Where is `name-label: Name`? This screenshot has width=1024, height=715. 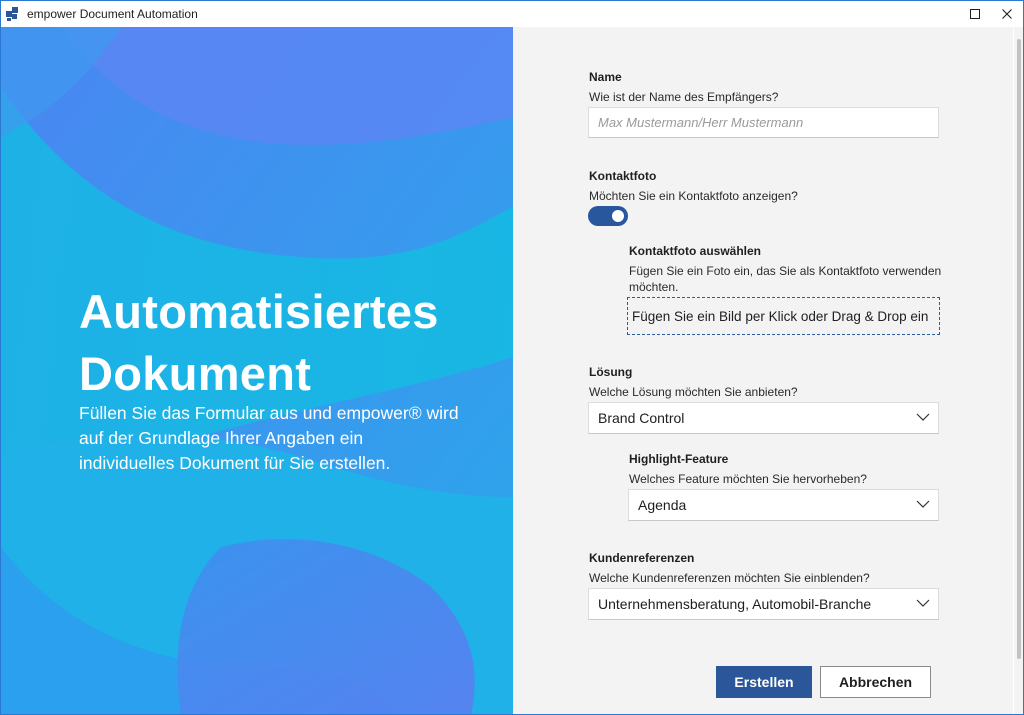
name-label: Name is located at coordinates (605, 77).